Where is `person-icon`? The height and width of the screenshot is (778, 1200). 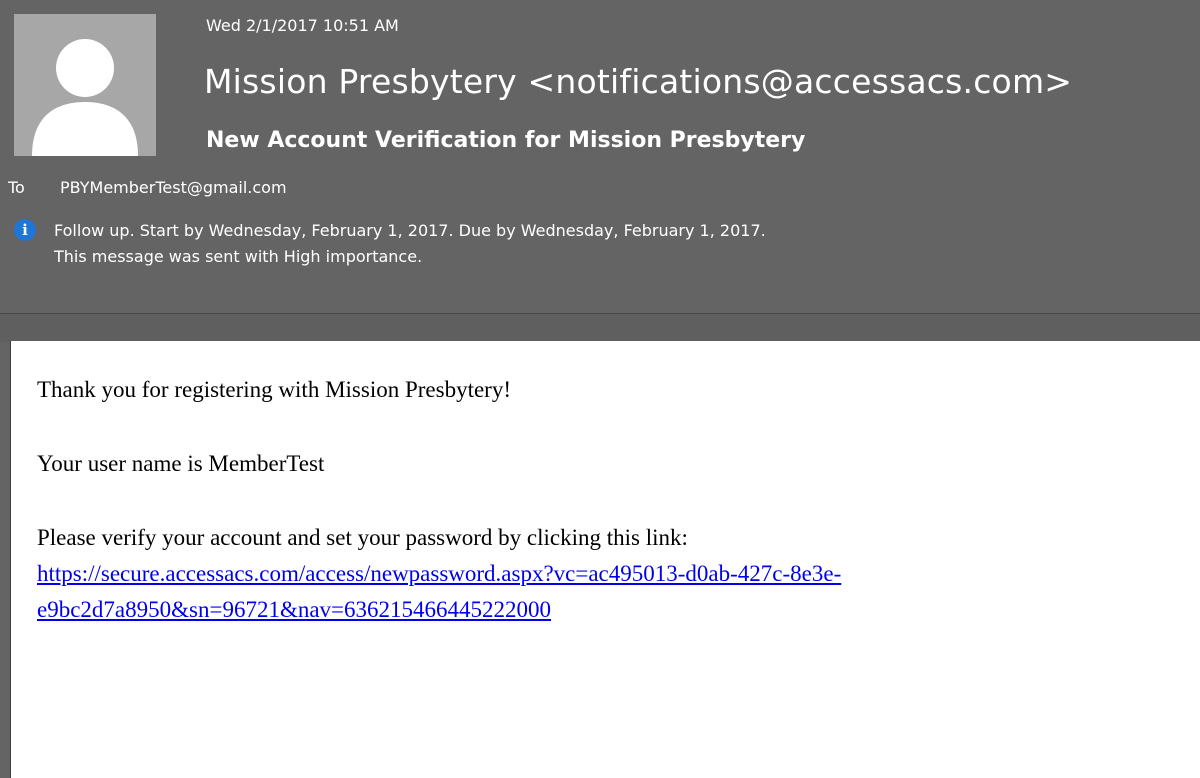
person-icon is located at coordinates (85, 97).